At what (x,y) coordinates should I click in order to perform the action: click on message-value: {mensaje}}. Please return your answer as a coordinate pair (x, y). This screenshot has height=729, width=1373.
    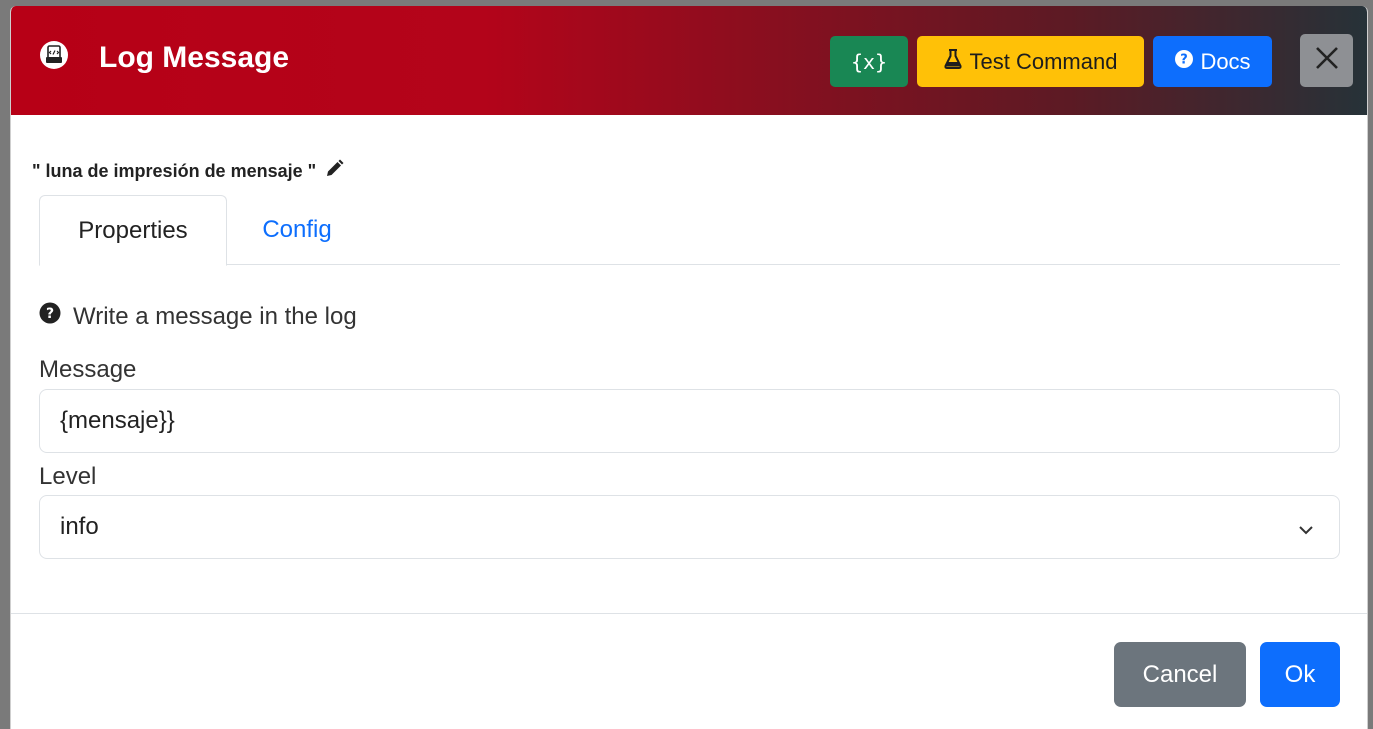
    Looking at the image, I should click on (117, 420).